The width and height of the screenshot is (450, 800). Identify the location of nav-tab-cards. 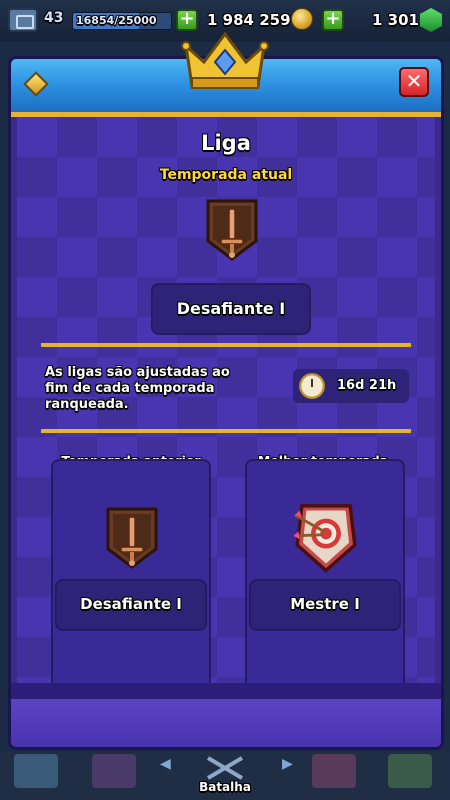
(114, 771).